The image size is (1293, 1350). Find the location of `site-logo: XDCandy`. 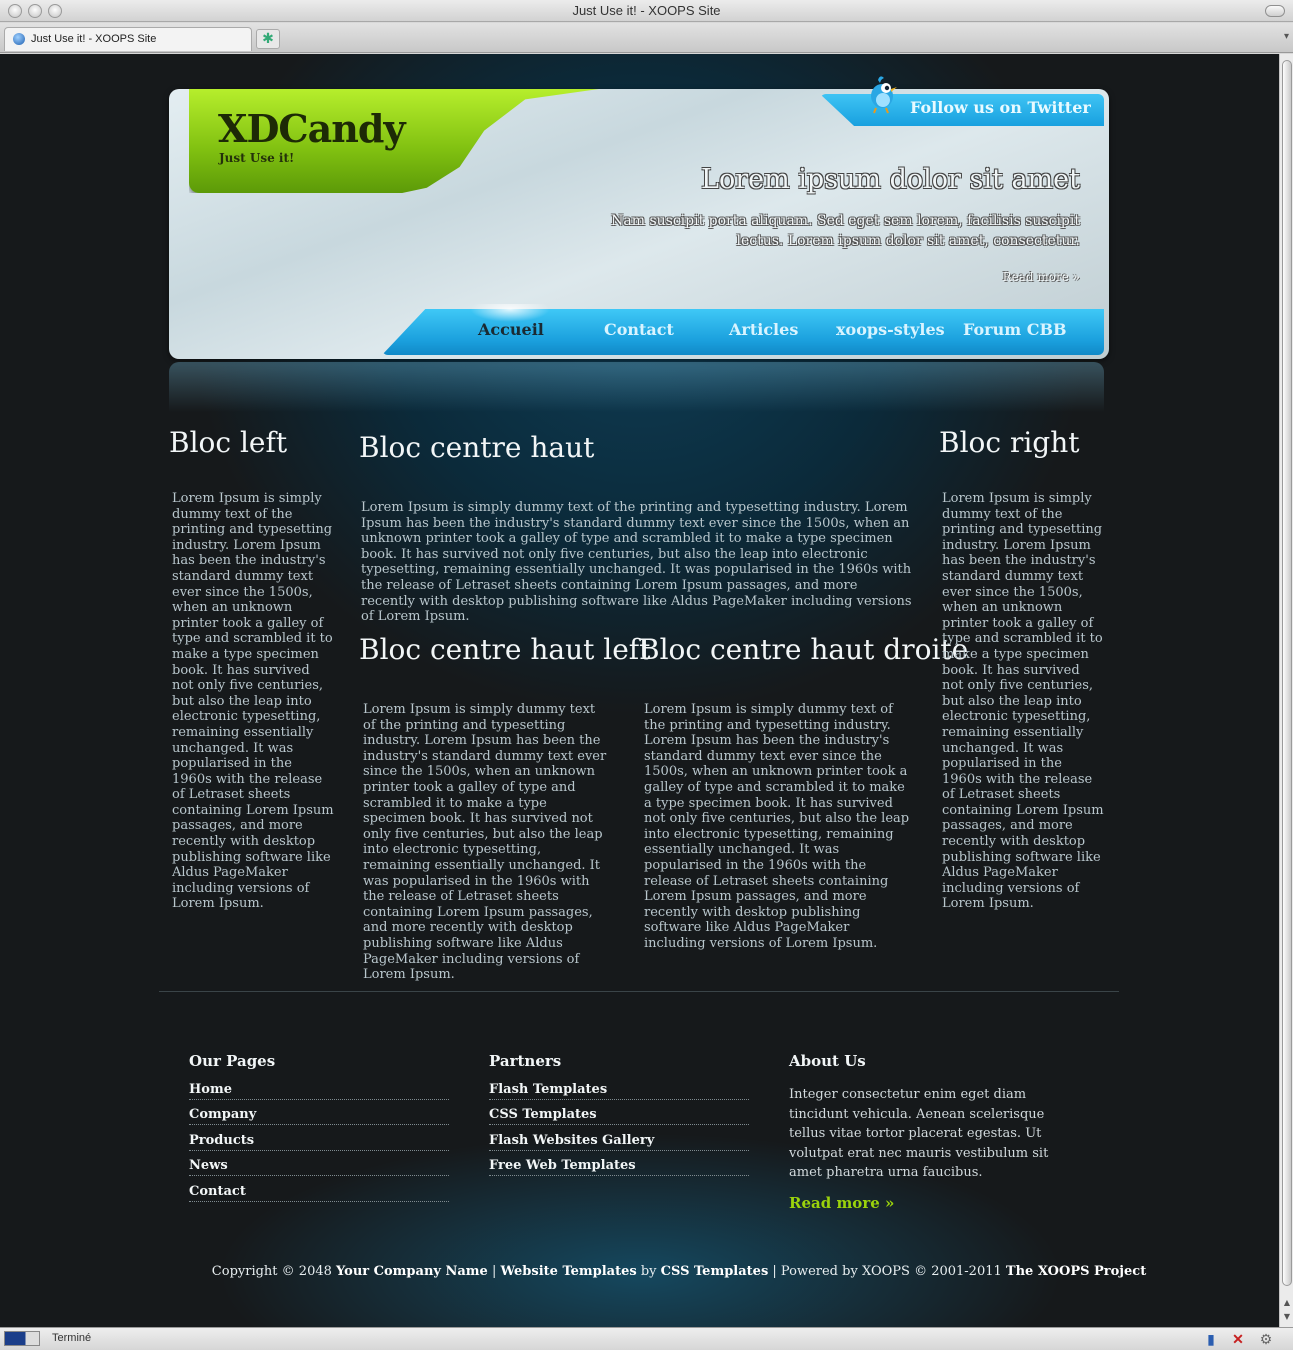

site-logo: XDCandy is located at coordinates (312, 128).